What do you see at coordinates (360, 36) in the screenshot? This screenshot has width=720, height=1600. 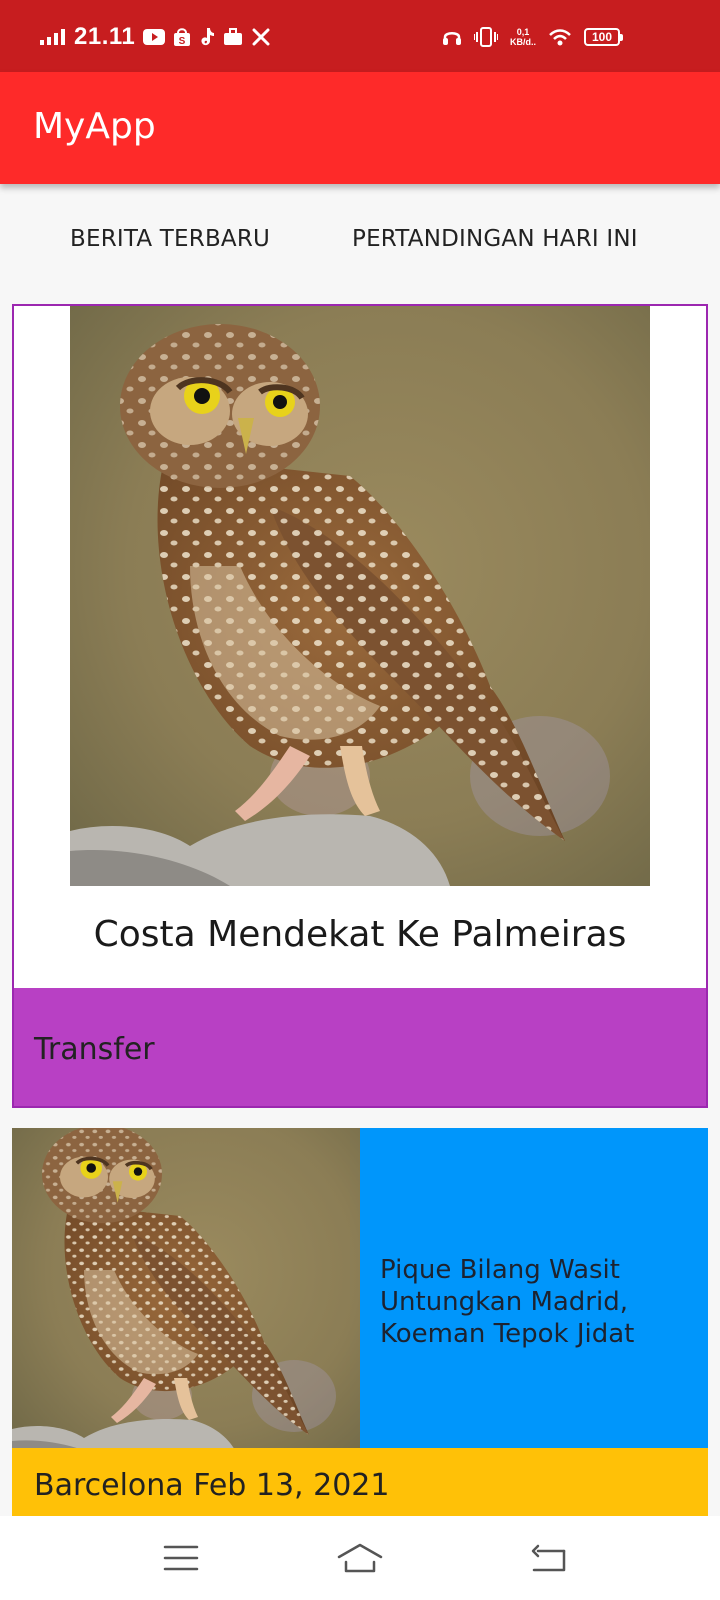 I see `status-bar: 21.11 S 0,1 KB/d.. 100` at bounding box center [360, 36].